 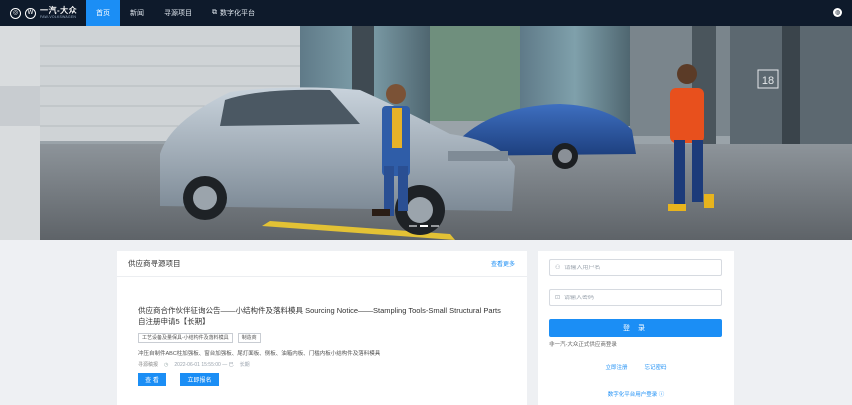 I want to click on building-number: 18, so click(x=768, y=81).